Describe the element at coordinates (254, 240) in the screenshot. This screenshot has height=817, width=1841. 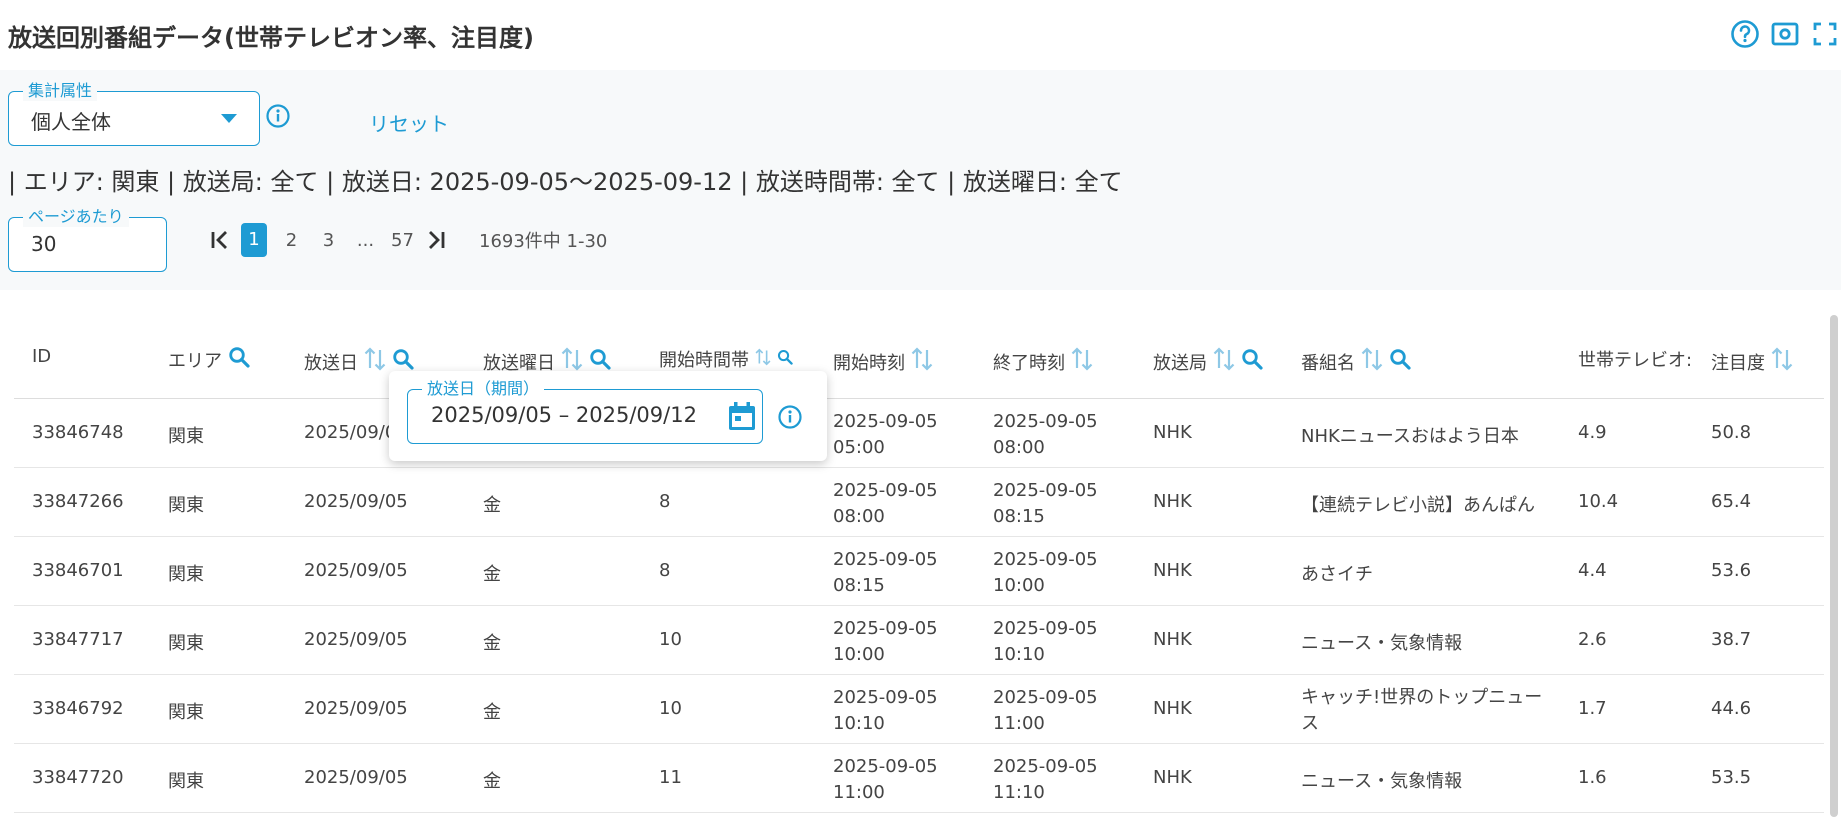
I see `page-button-1: 1` at that location.